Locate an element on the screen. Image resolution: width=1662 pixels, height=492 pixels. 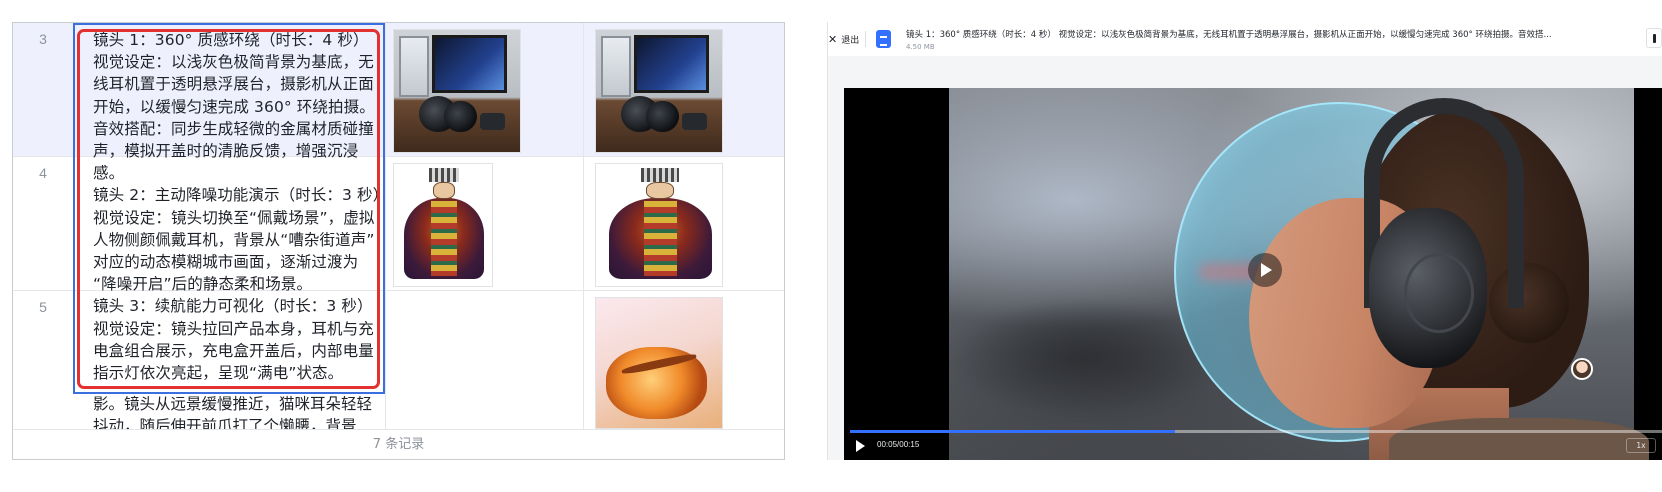
row-number: 3 is located at coordinates (43, 39).